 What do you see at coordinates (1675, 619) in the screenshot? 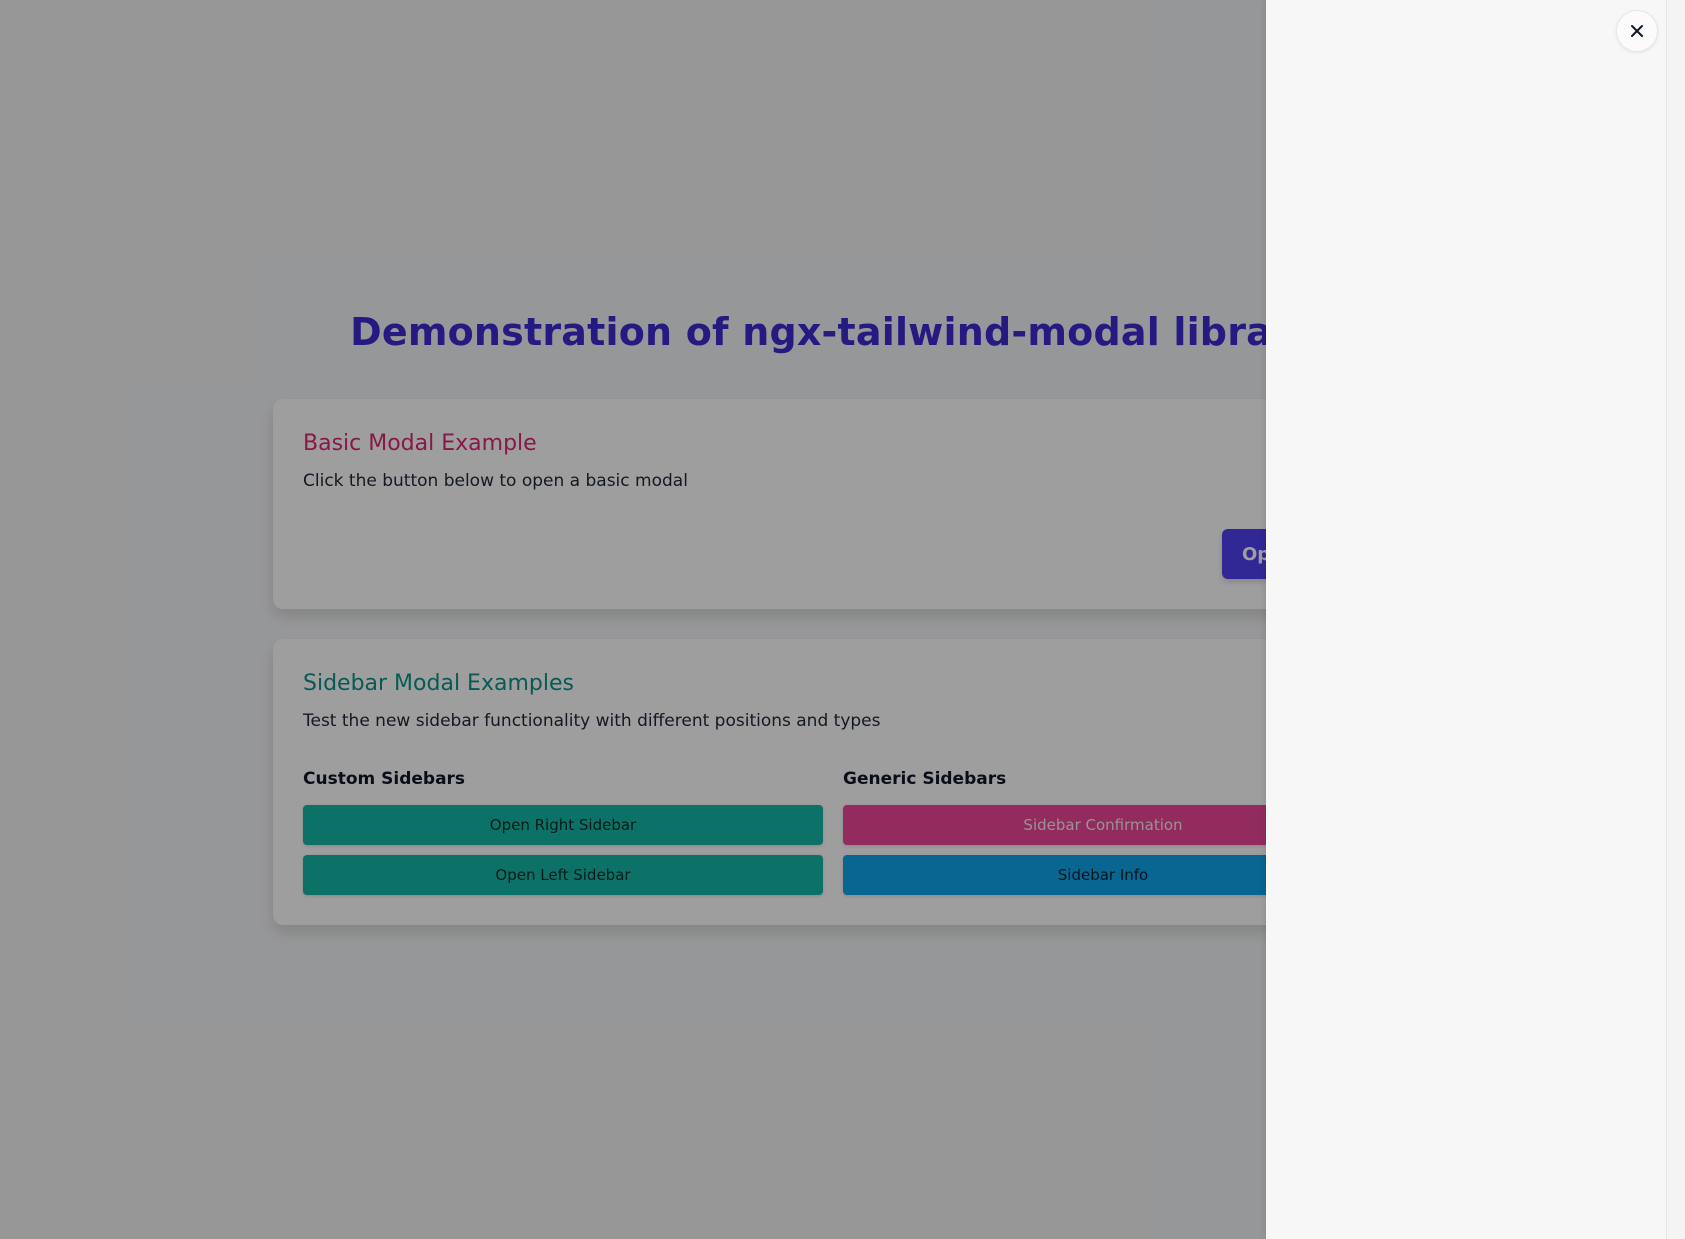
I see `scrollbar` at bounding box center [1675, 619].